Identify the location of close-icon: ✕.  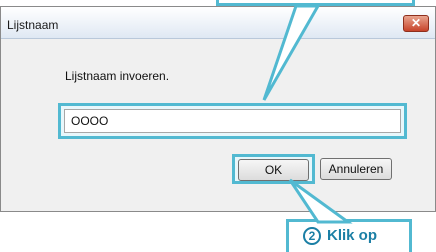
(416, 23).